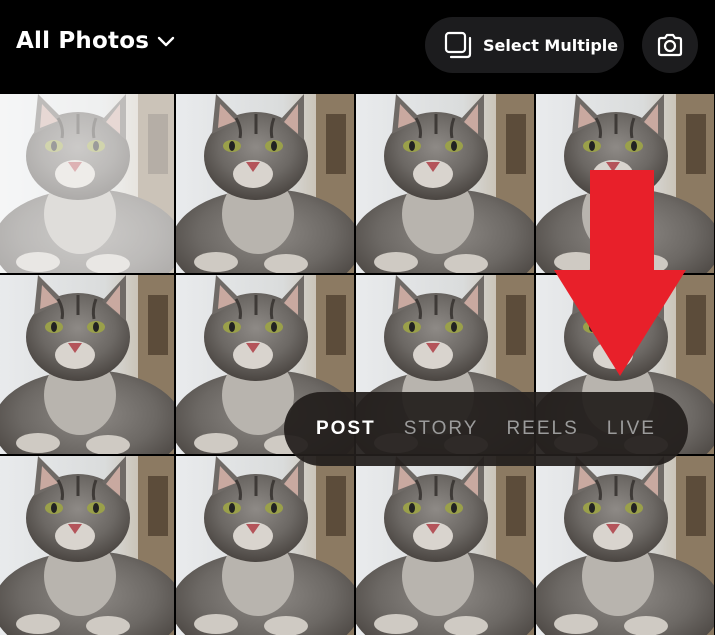 The image size is (715, 635). What do you see at coordinates (486, 429) in the screenshot?
I see `mode-switcher: POST STORY REELS LIVE` at bounding box center [486, 429].